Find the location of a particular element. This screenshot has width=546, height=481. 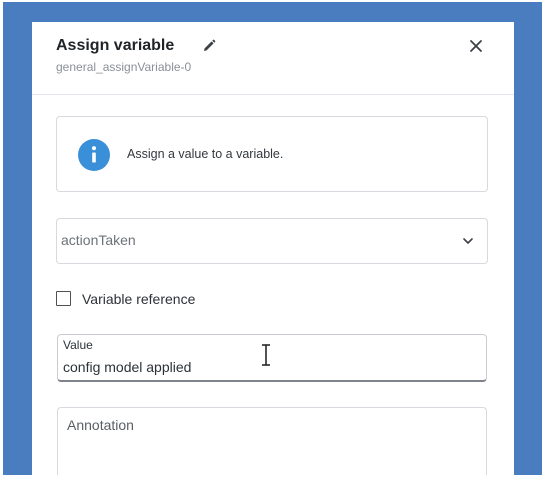

value-field-input: config model applied is located at coordinates (127, 367).